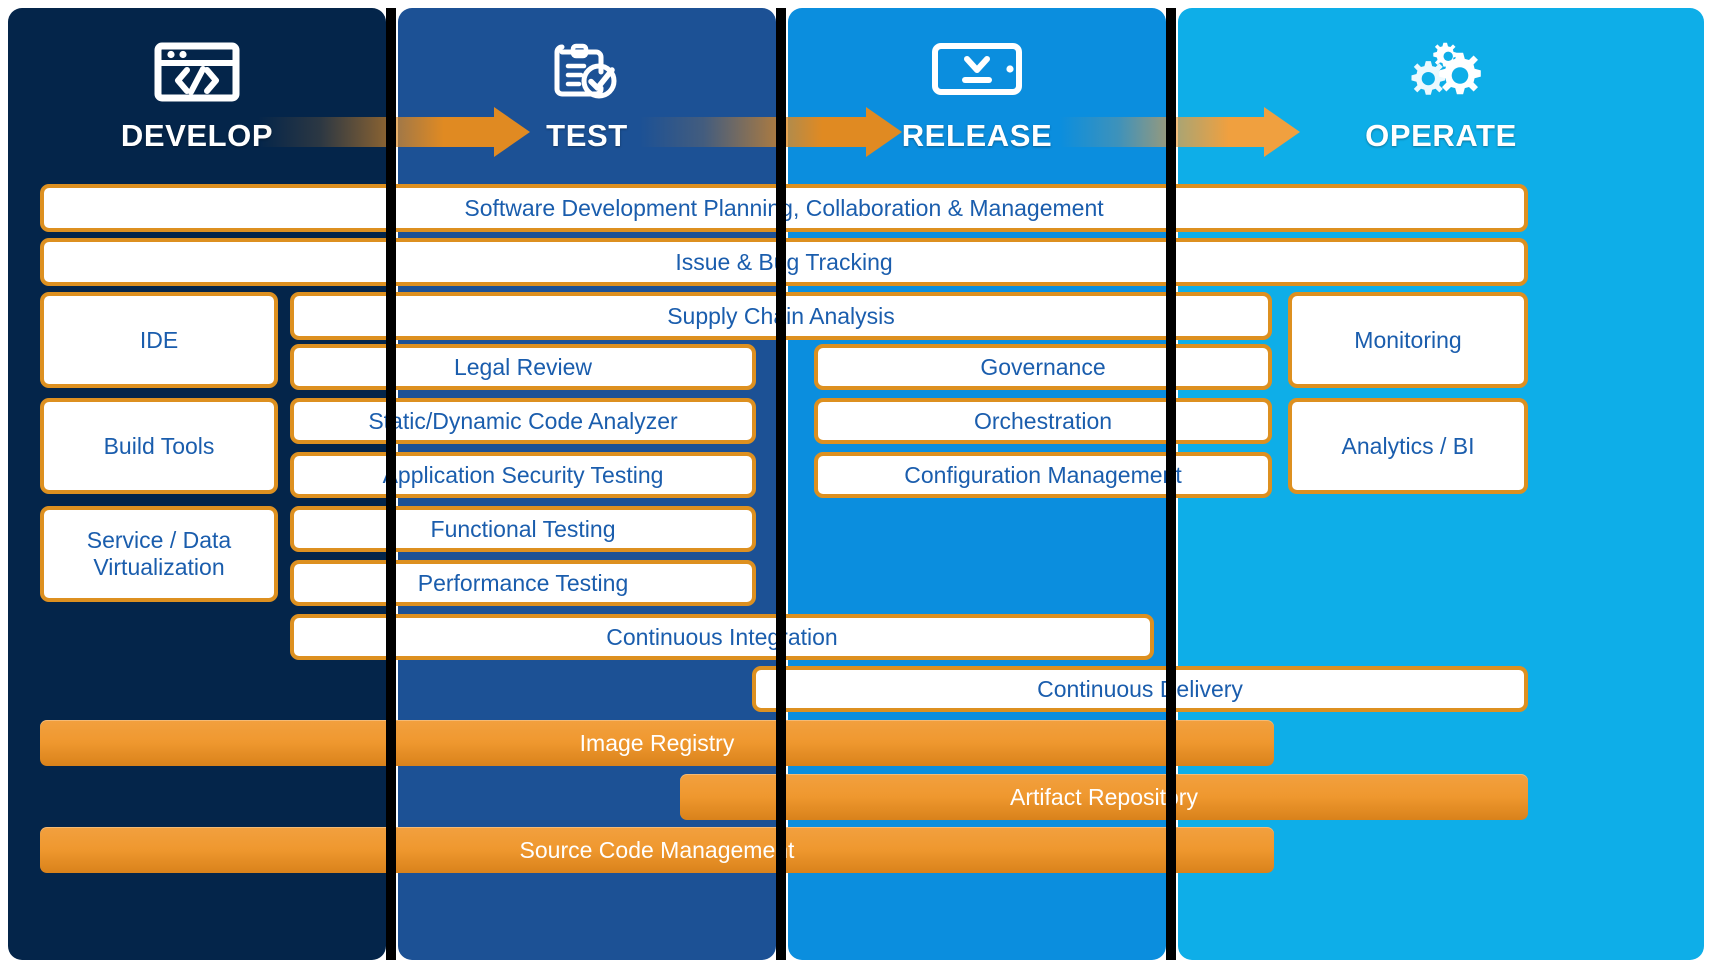  I want to click on box-continuous-integration: Continuous Integration, so click(722, 637).